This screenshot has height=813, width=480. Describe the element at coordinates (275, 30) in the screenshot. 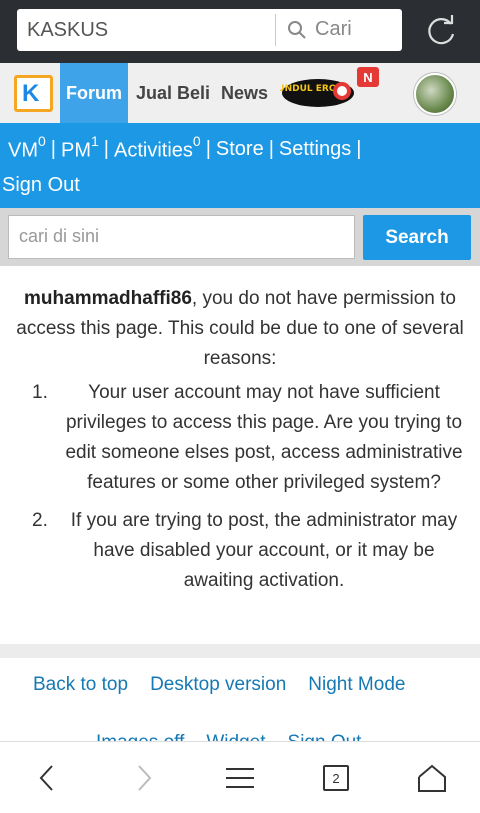

I see `address-divider` at that location.